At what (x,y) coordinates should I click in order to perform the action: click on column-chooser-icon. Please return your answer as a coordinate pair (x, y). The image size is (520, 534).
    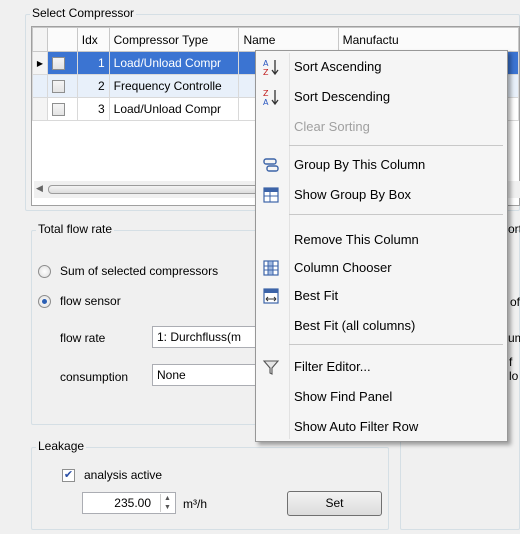
    Looking at the image, I should click on (271, 268).